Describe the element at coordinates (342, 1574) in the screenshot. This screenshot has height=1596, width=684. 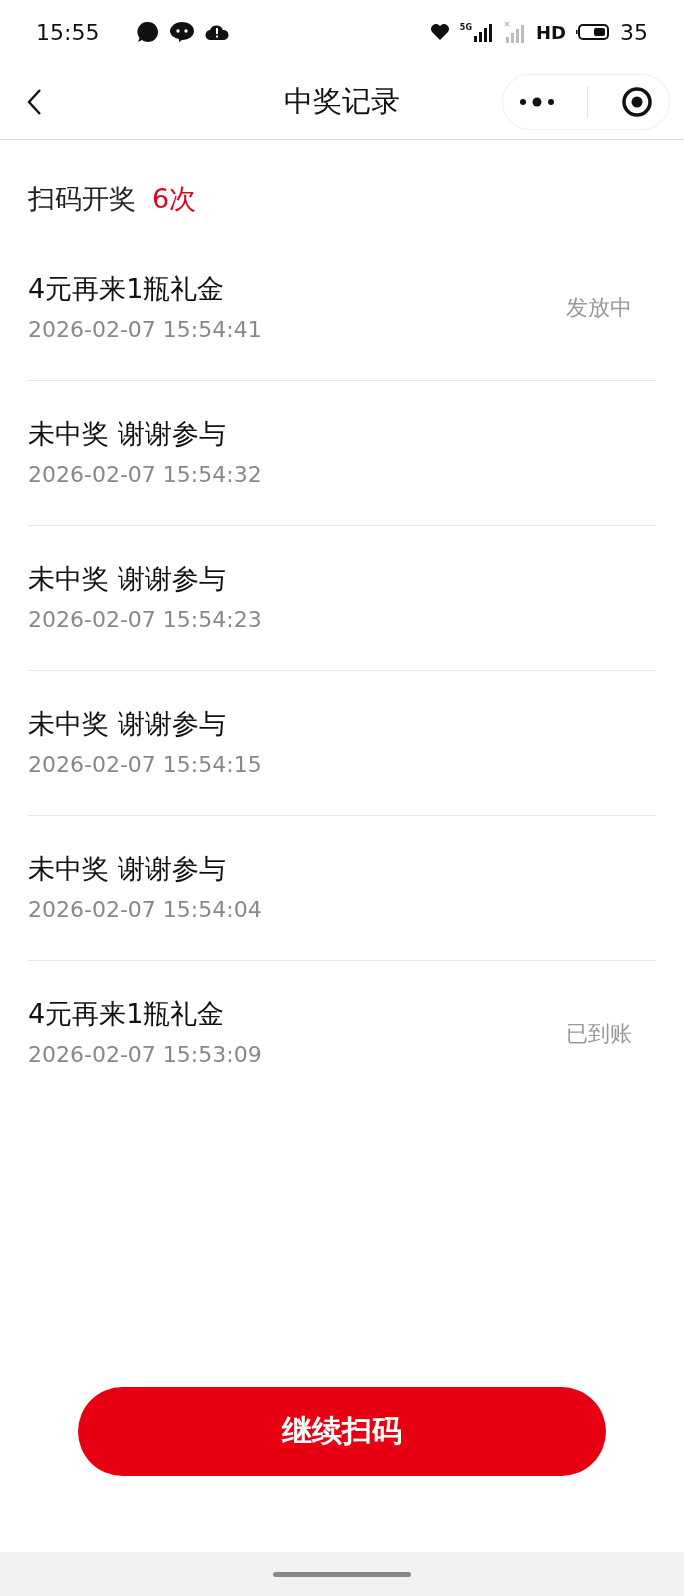
I see `home-indicator` at that location.